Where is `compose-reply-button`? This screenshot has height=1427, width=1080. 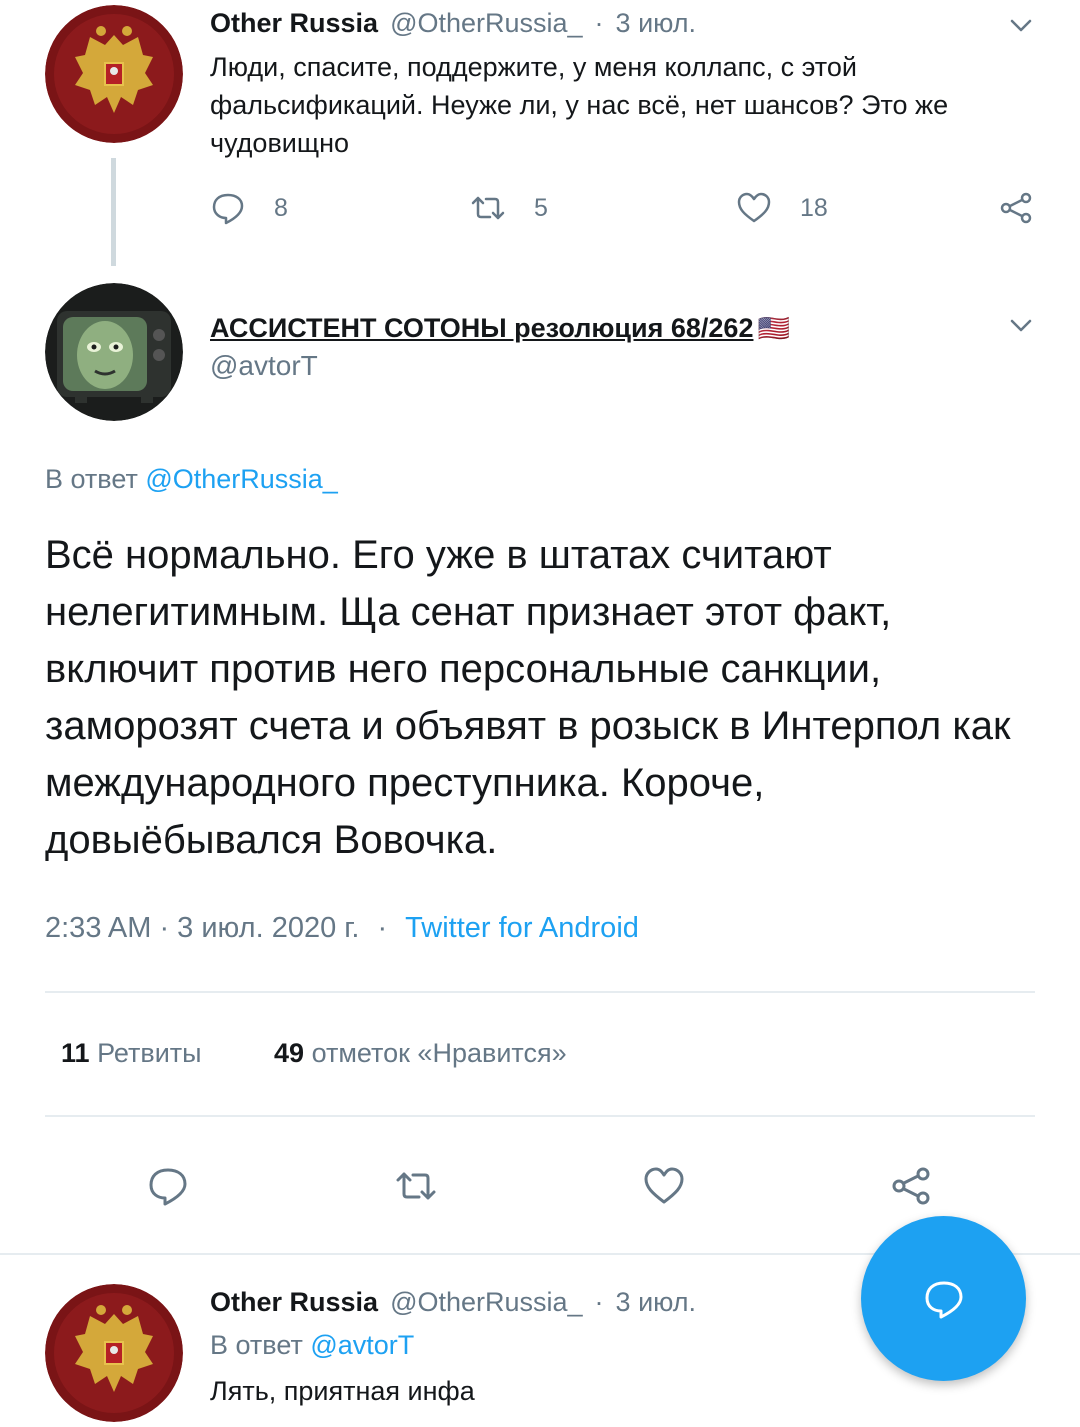
compose-reply-button is located at coordinates (943, 1298).